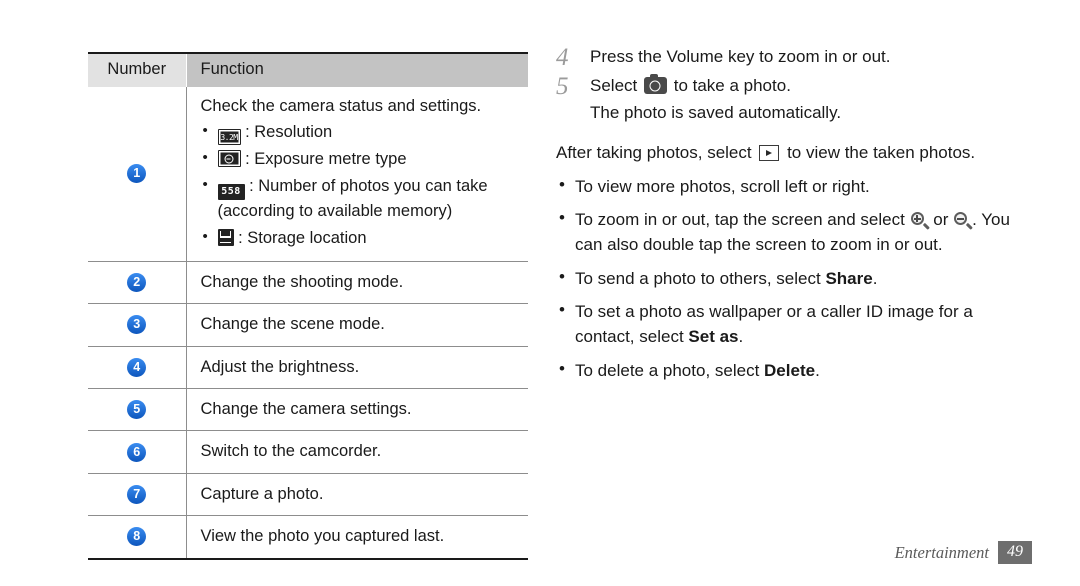 The height and width of the screenshot is (586, 1080). I want to click on after-text-after: to view the taken photos., so click(881, 153).